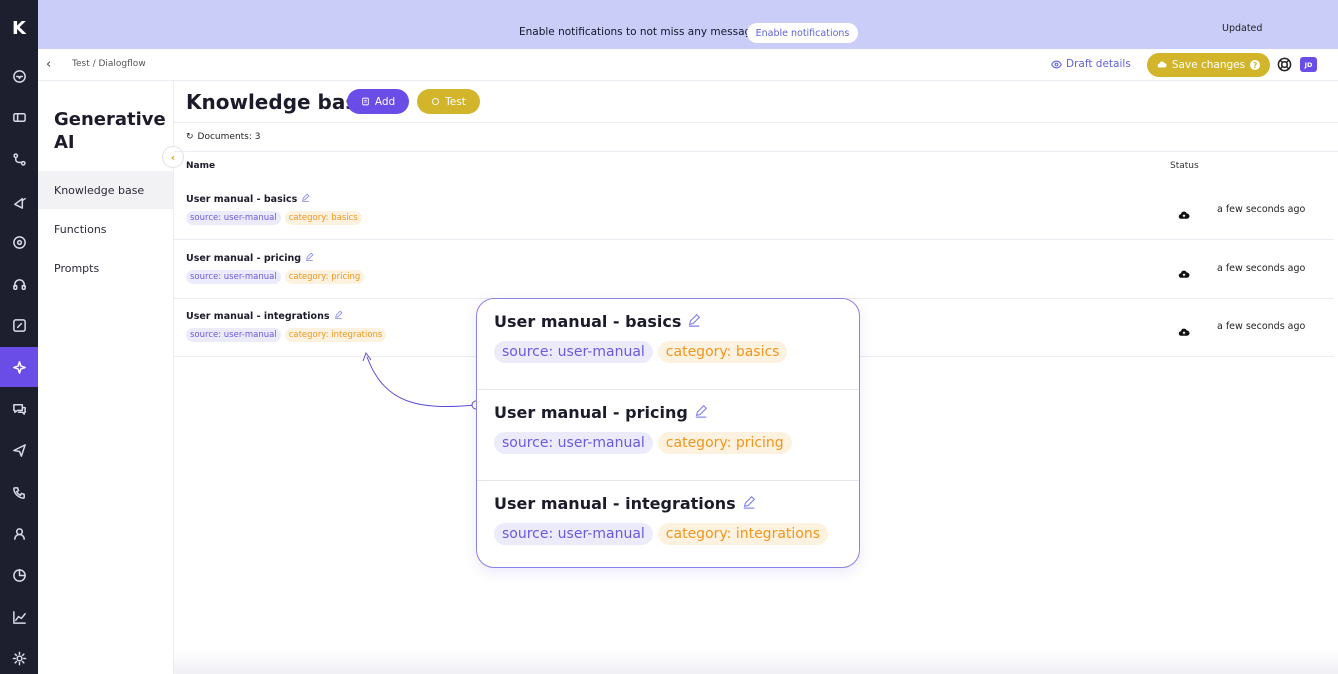 The image size is (1338, 674). Describe the element at coordinates (756, 137) in the screenshot. I see `documents-bar` at that location.